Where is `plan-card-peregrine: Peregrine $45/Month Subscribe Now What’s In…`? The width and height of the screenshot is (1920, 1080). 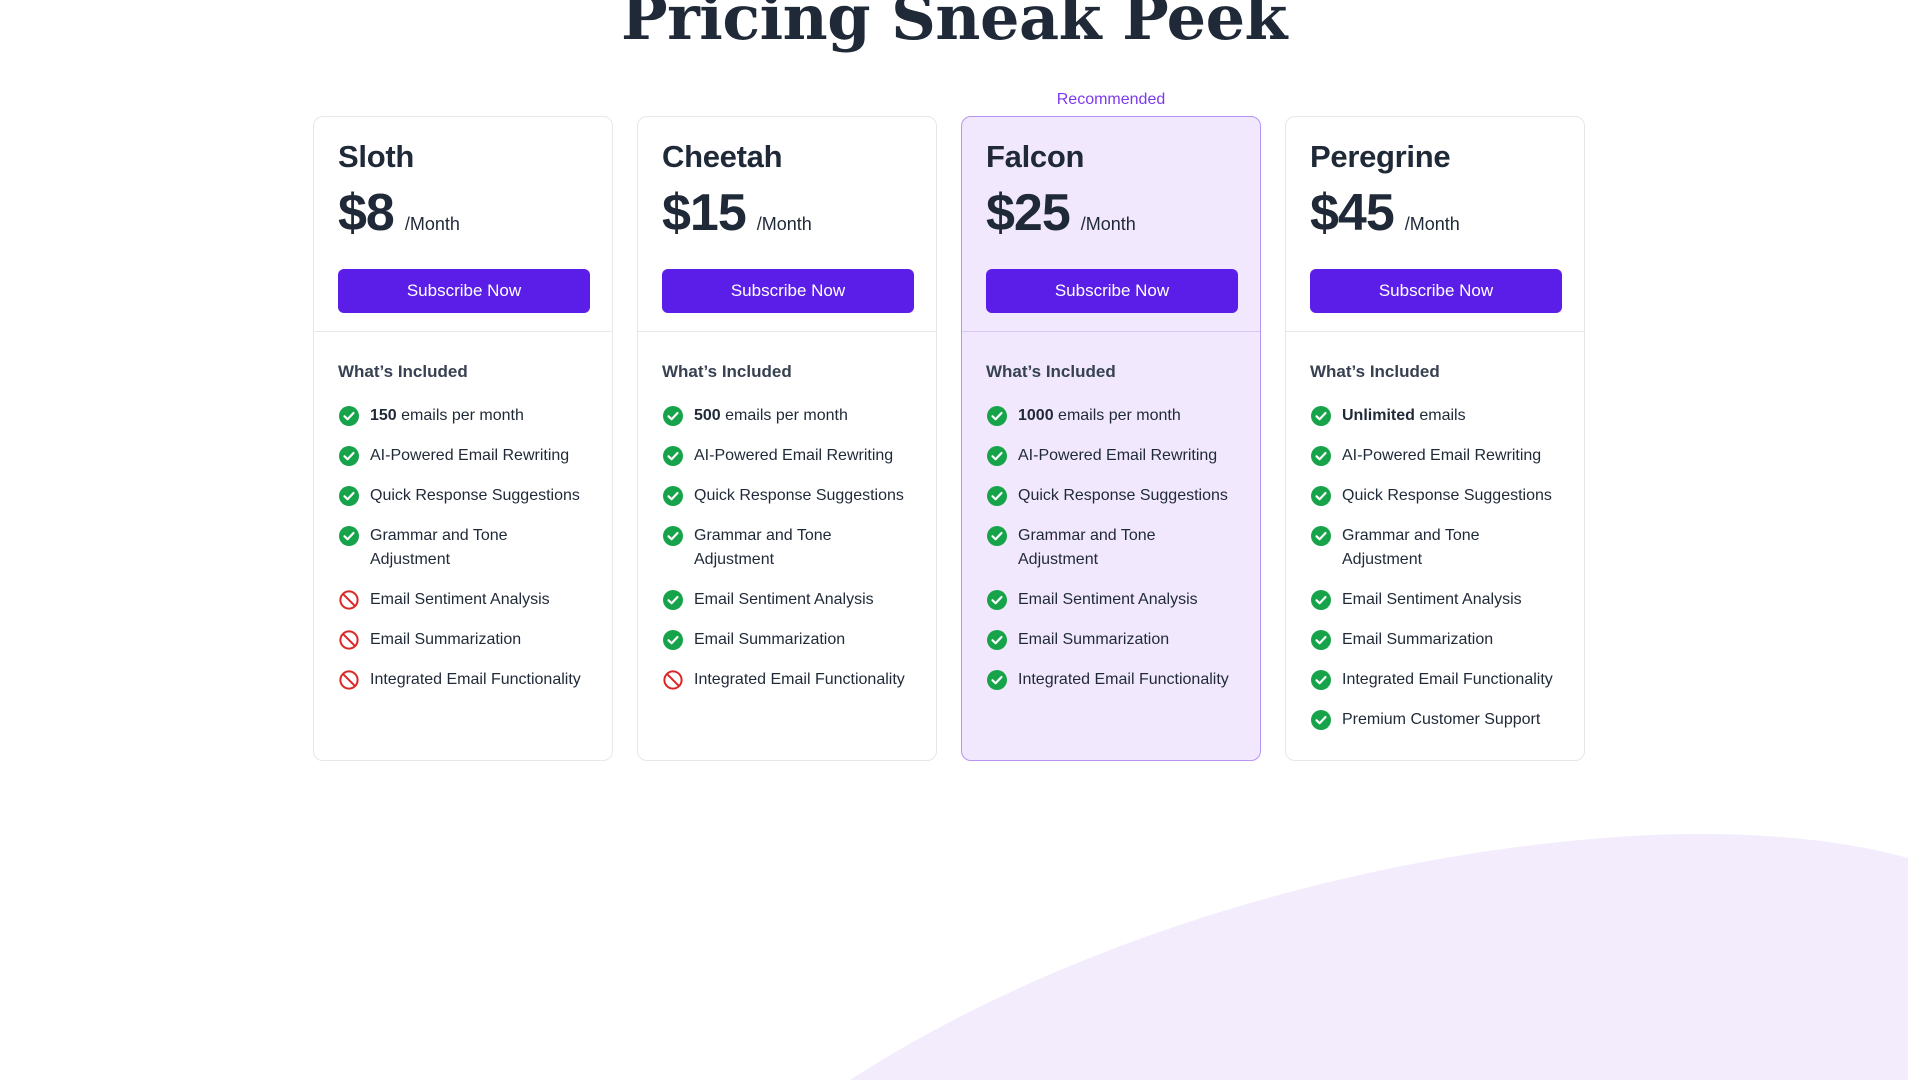 plan-card-peregrine: Peregrine $45/Month Subscribe Now What’s In… is located at coordinates (1435, 438).